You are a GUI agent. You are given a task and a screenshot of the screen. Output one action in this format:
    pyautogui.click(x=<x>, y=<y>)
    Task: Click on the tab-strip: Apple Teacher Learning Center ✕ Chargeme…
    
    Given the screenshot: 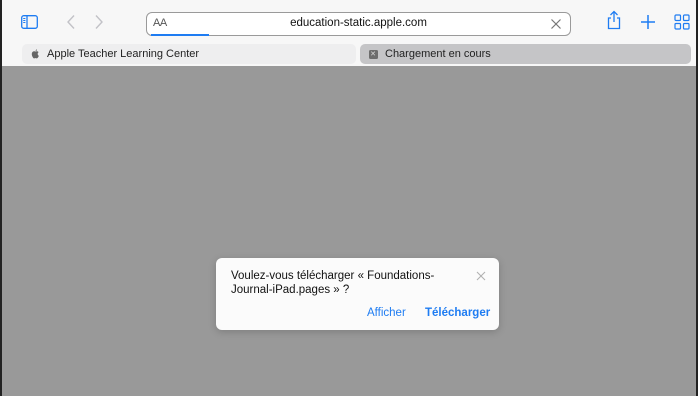 What is the action you would take?
    pyautogui.click(x=349, y=54)
    